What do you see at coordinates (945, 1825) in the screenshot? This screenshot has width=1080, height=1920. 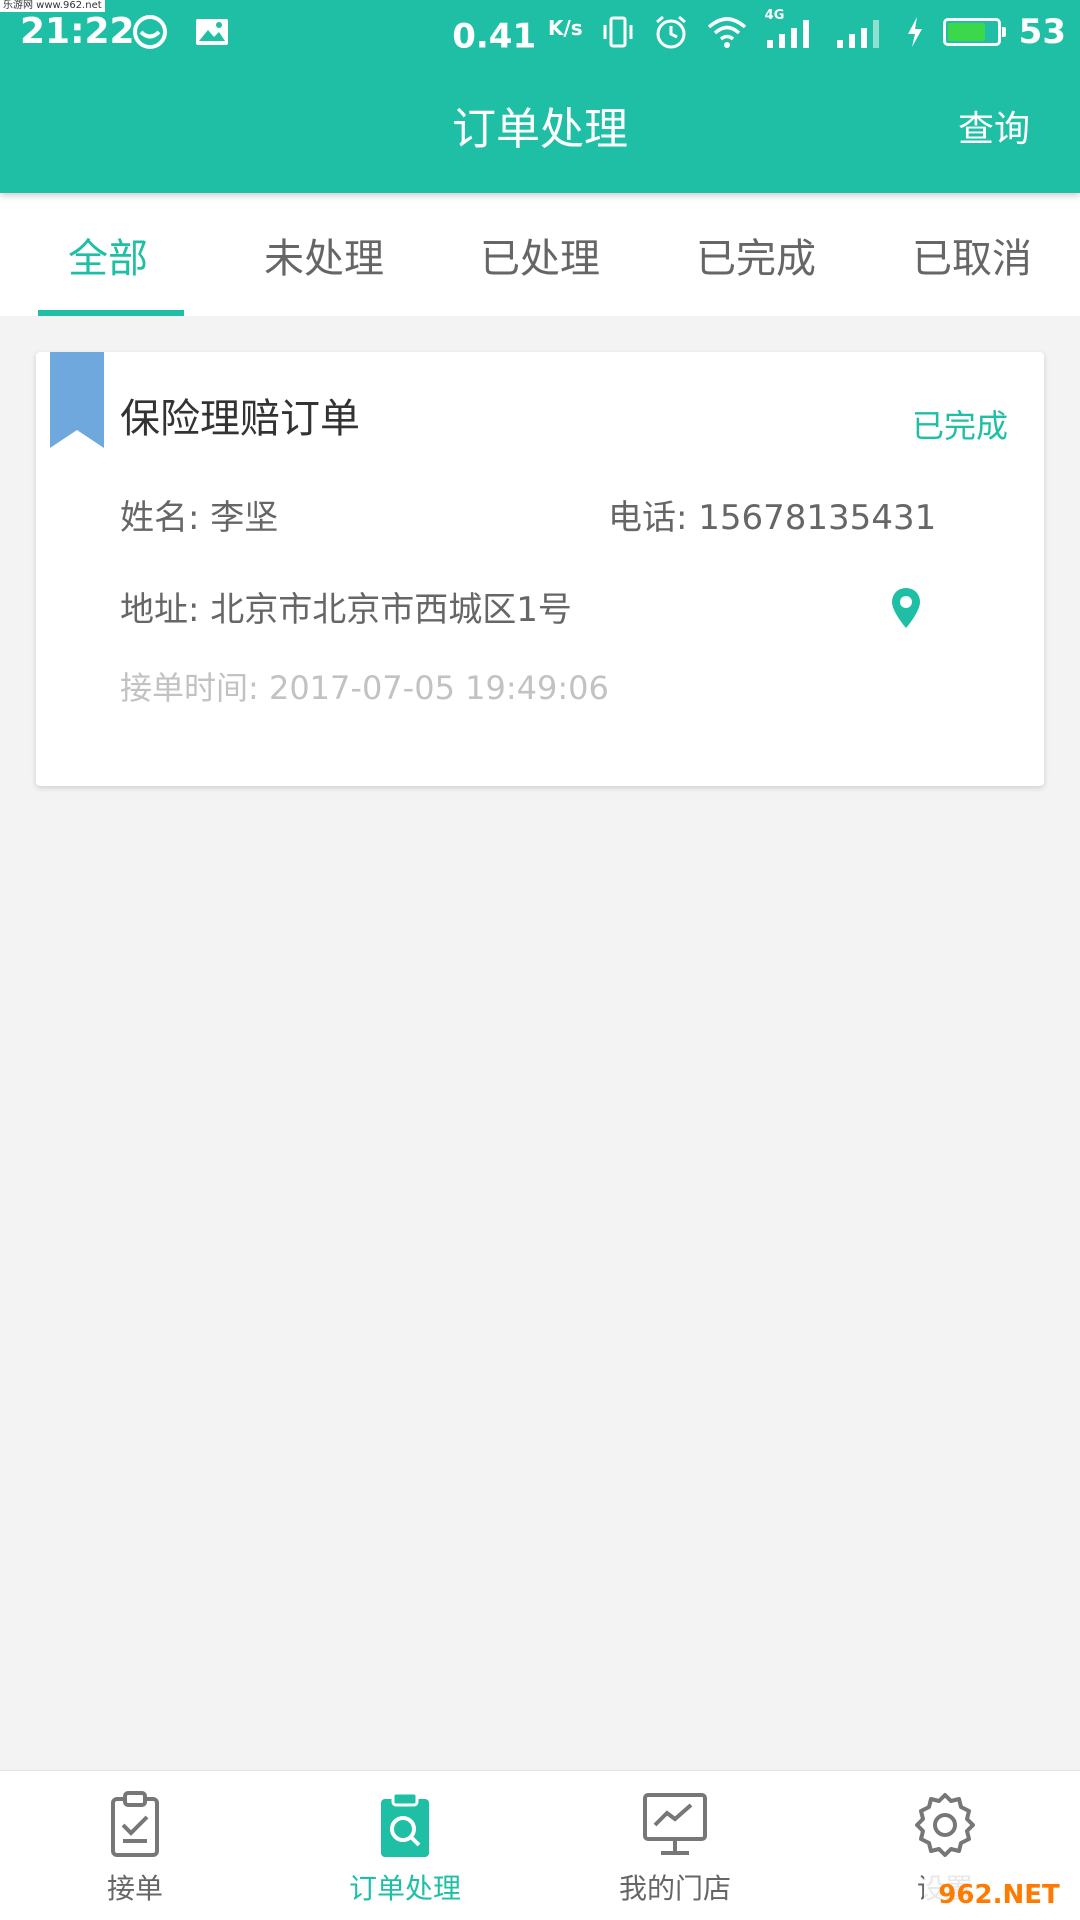 I see `gear-icon` at bounding box center [945, 1825].